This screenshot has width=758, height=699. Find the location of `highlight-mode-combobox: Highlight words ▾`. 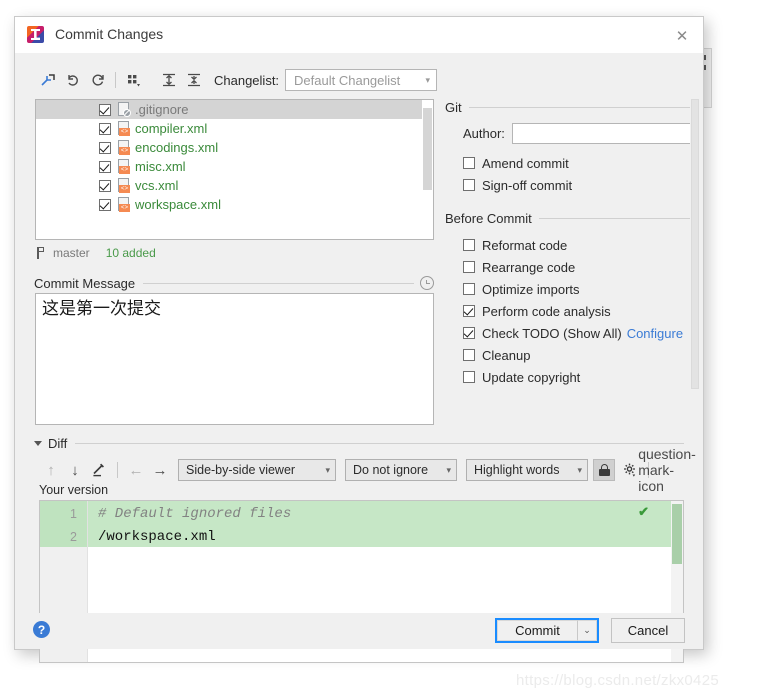

highlight-mode-combobox: Highlight words ▾ is located at coordinates (527, 470).